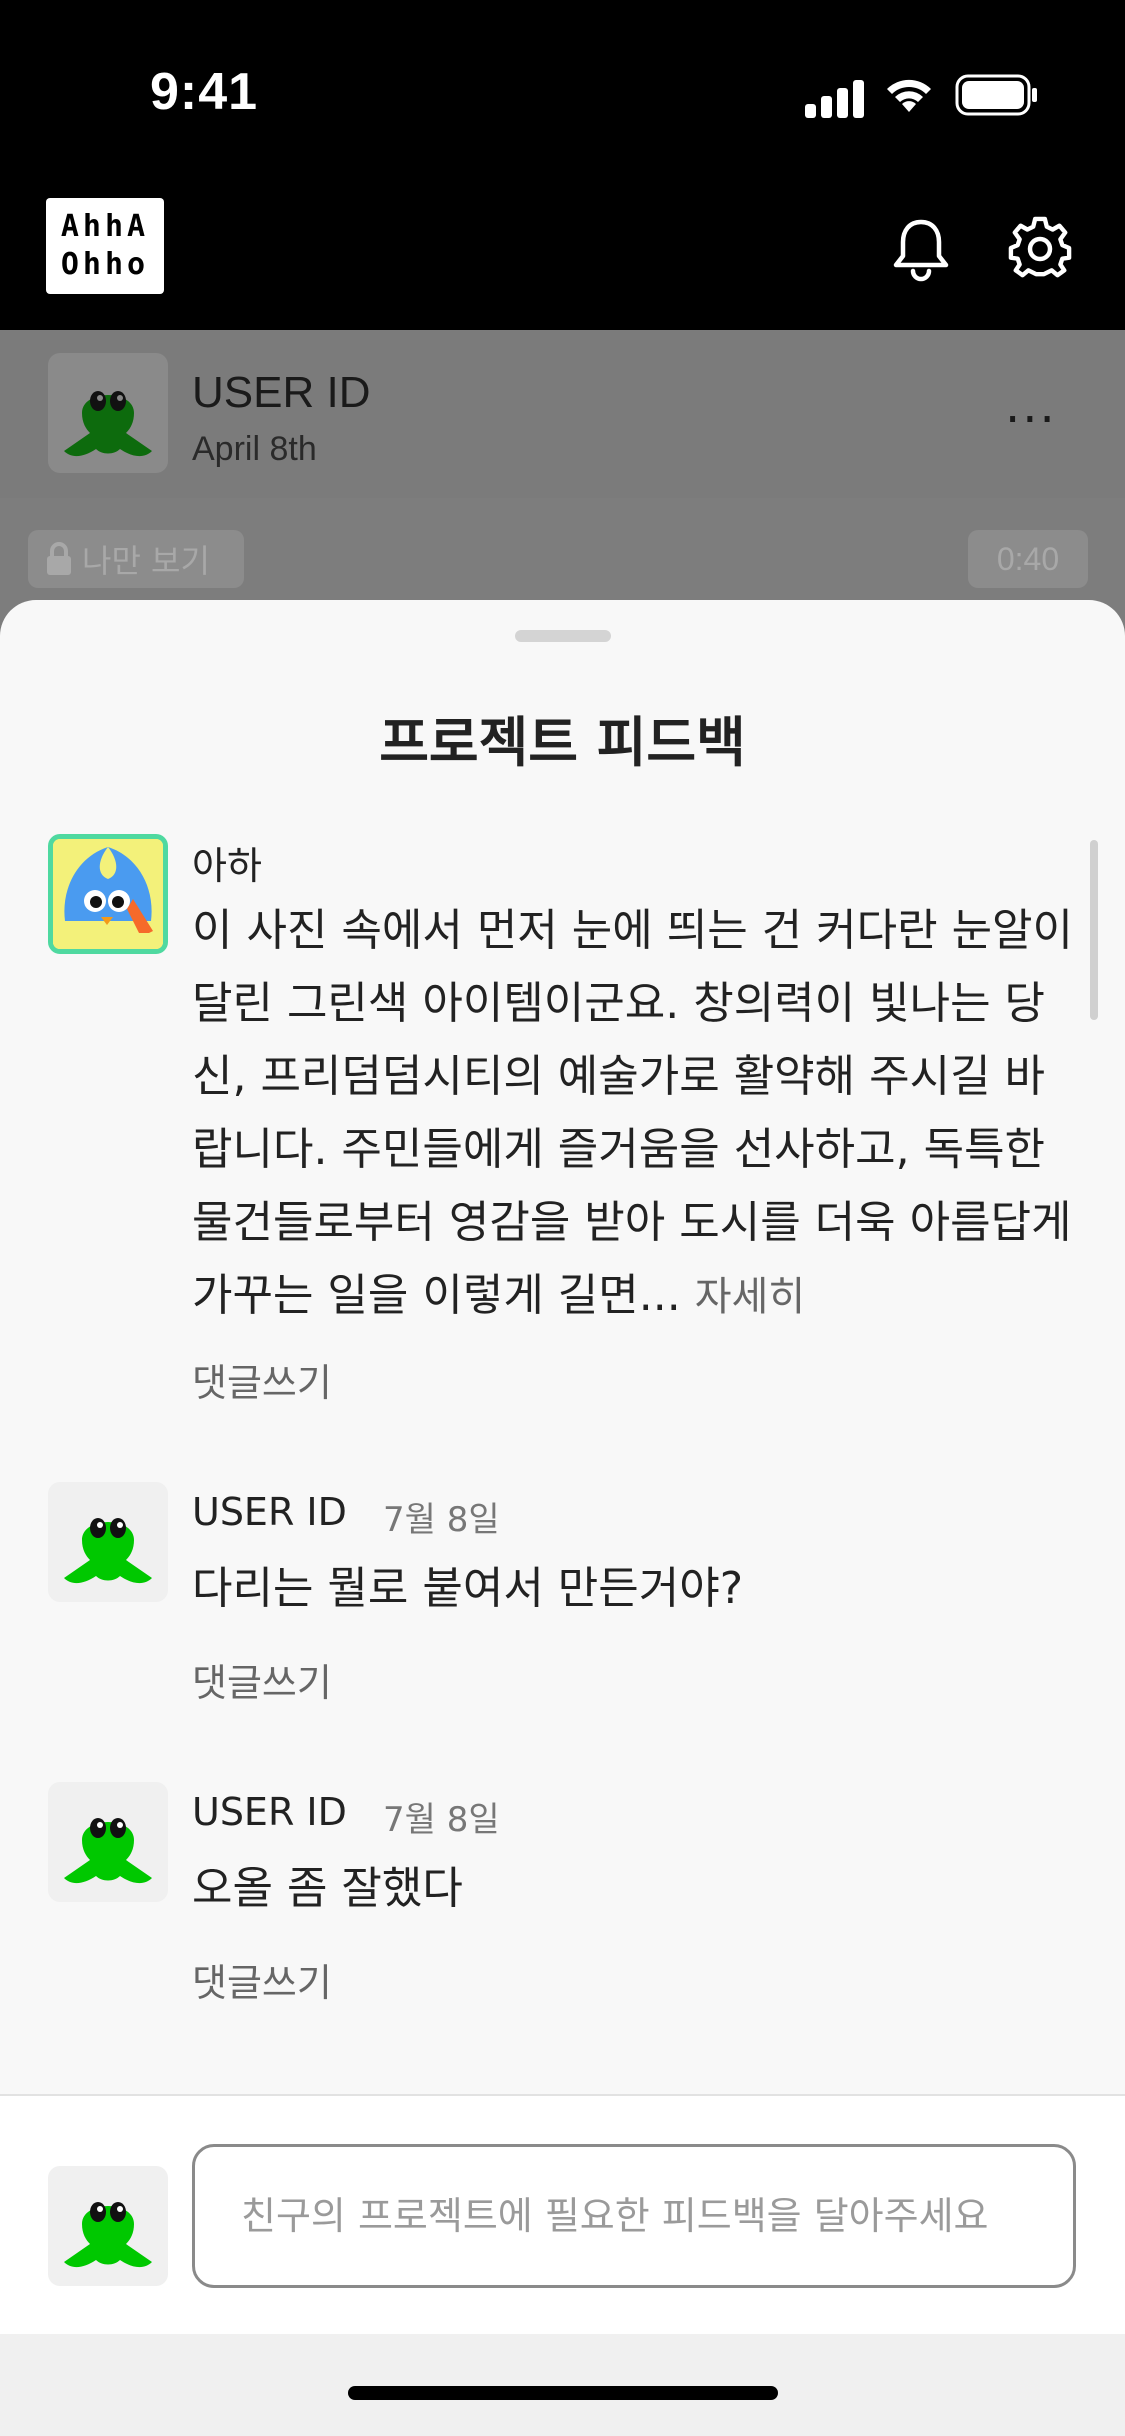  I want to click on my-avatar, so click(108, 2226).